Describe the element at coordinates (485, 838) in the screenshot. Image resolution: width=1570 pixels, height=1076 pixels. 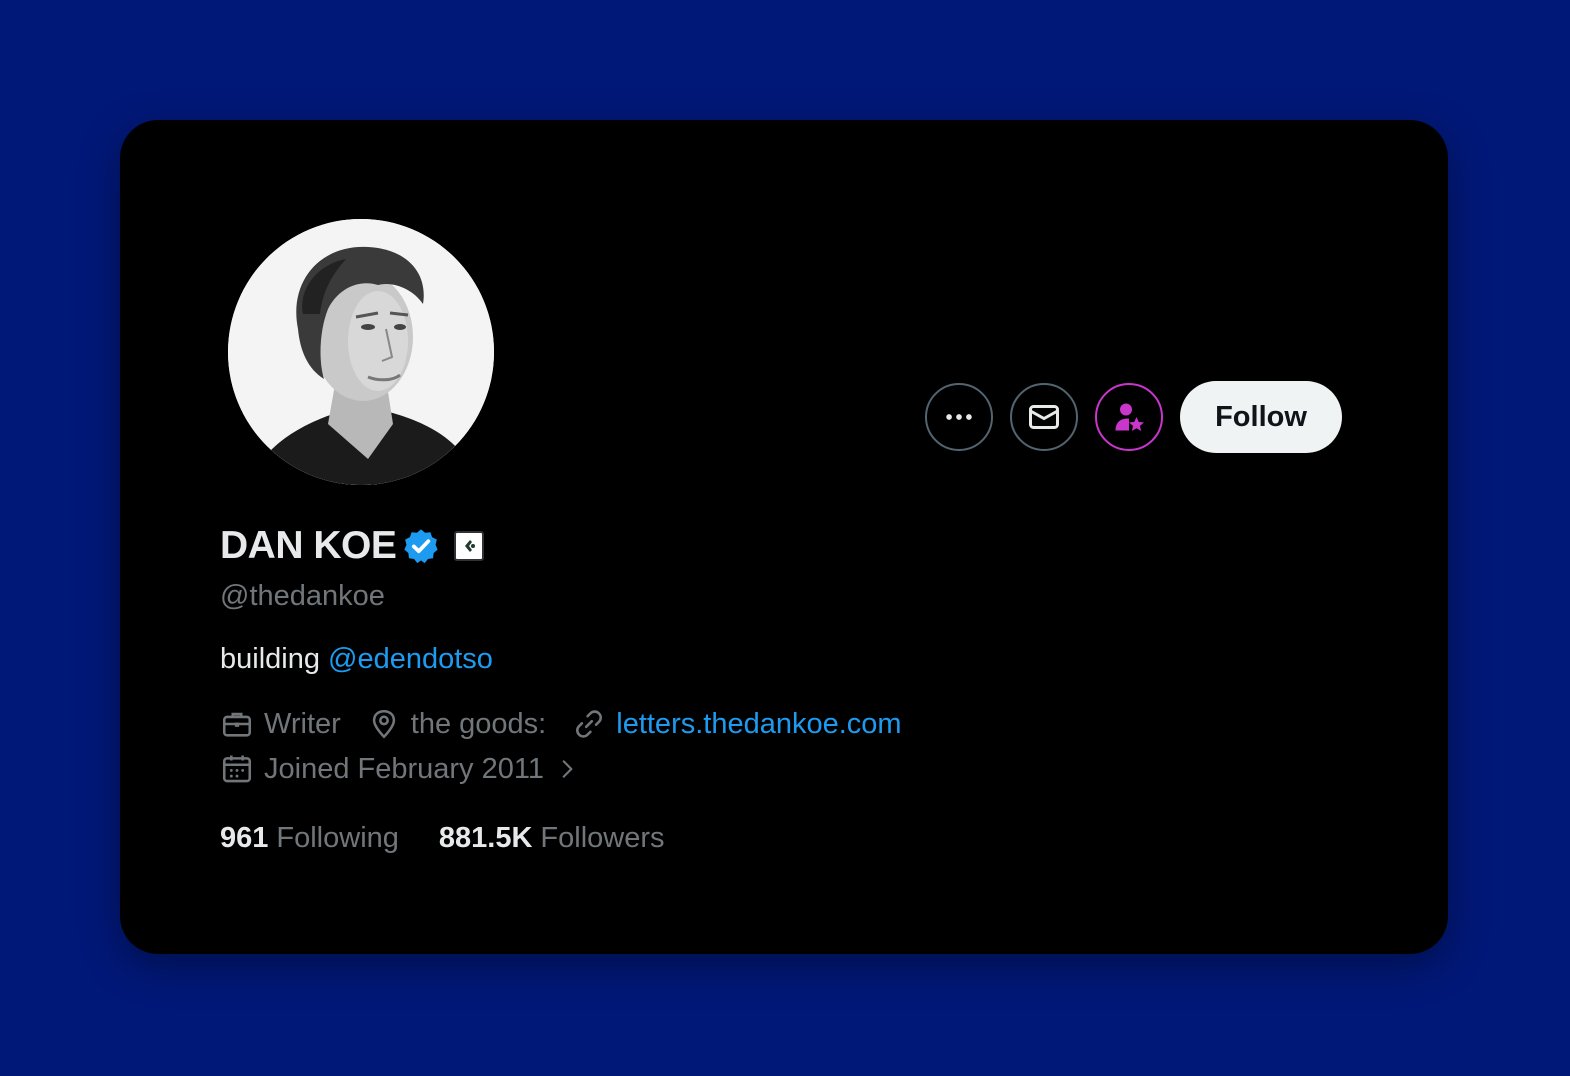
I see `followers-count: 881.5K` at that location.